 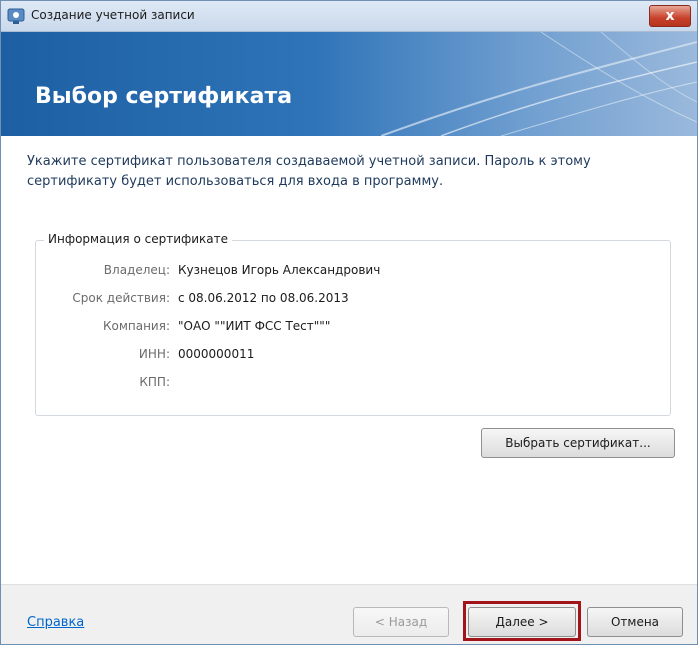 I want to click on footer-bar: Справка < Назад Далее > Отмена, so click(x=349, y=614).